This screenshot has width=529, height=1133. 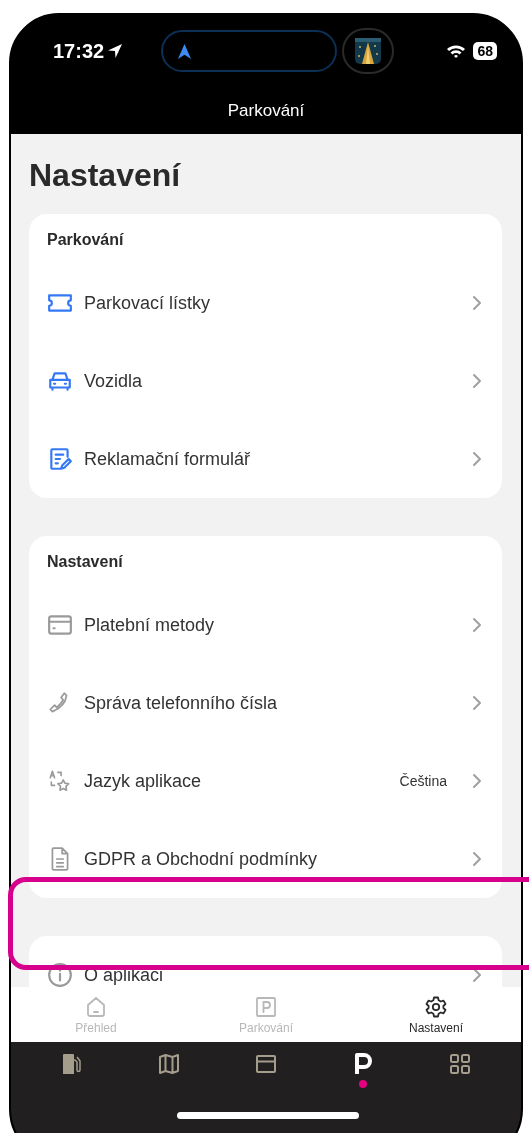 What do you see at coordinates (264, 781) in the screenshot?
I see `settings-row: Jazyk aplikace Čeština` at bounding box center [264, 781].